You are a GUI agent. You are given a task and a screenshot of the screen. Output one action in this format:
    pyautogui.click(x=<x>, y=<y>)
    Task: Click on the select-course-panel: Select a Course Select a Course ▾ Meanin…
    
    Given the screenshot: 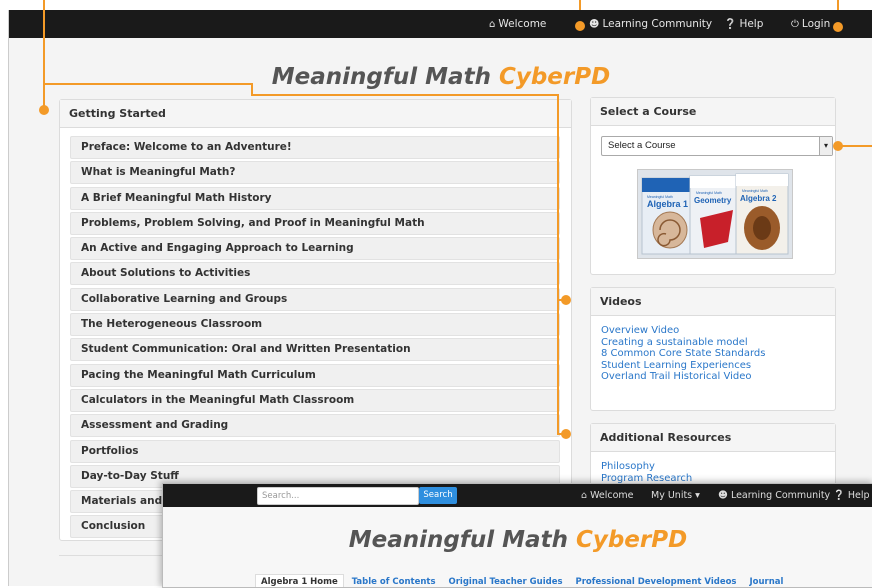 What is the action you would take?
    pyautogui.click(x=713, y=186)
    